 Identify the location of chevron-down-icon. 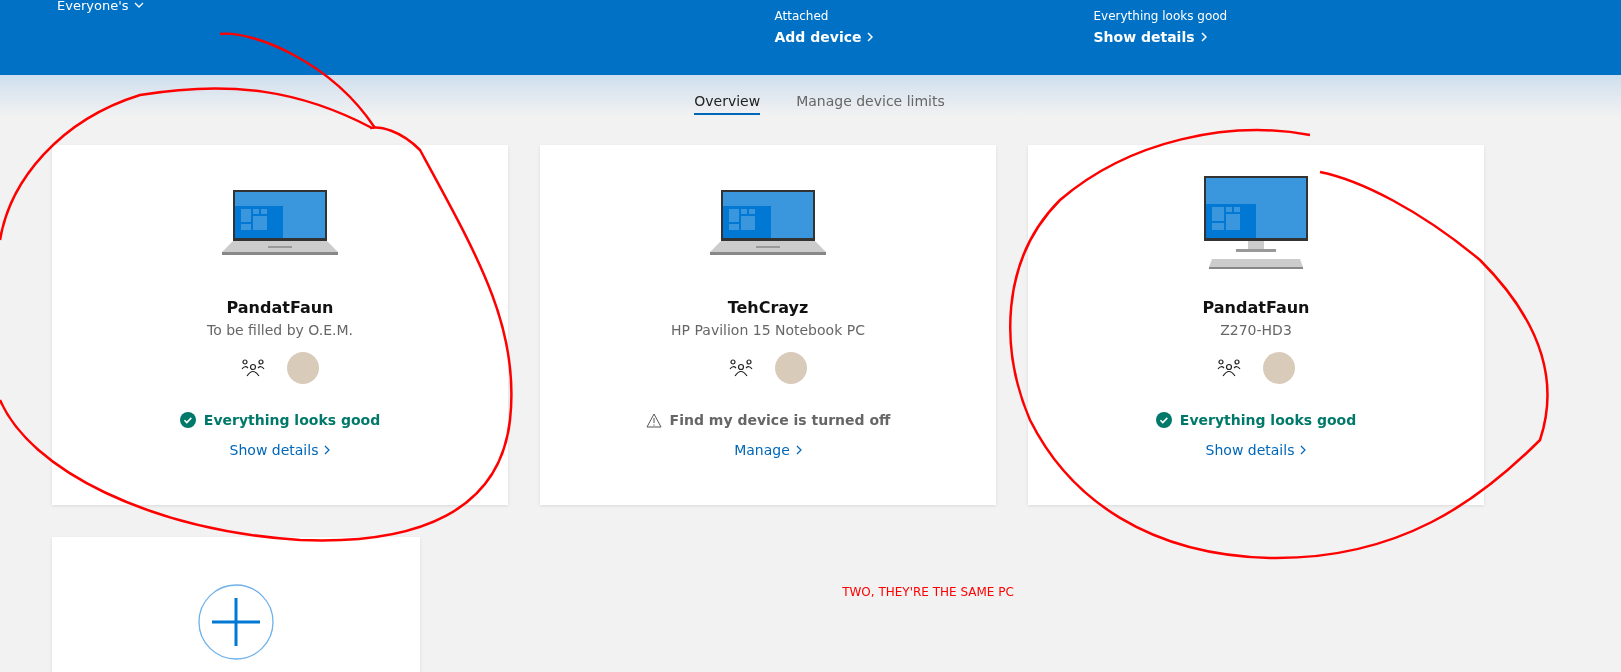
(139, 5).